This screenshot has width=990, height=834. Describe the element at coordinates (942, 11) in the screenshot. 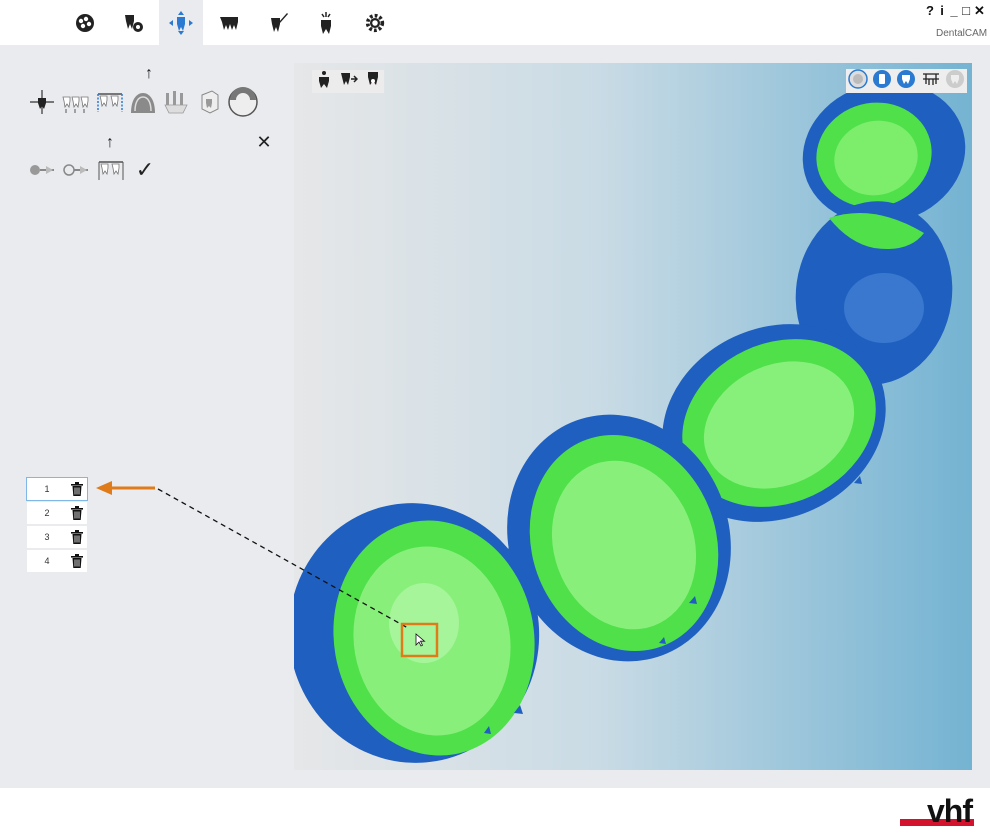

I see `info-button: i` at that location.